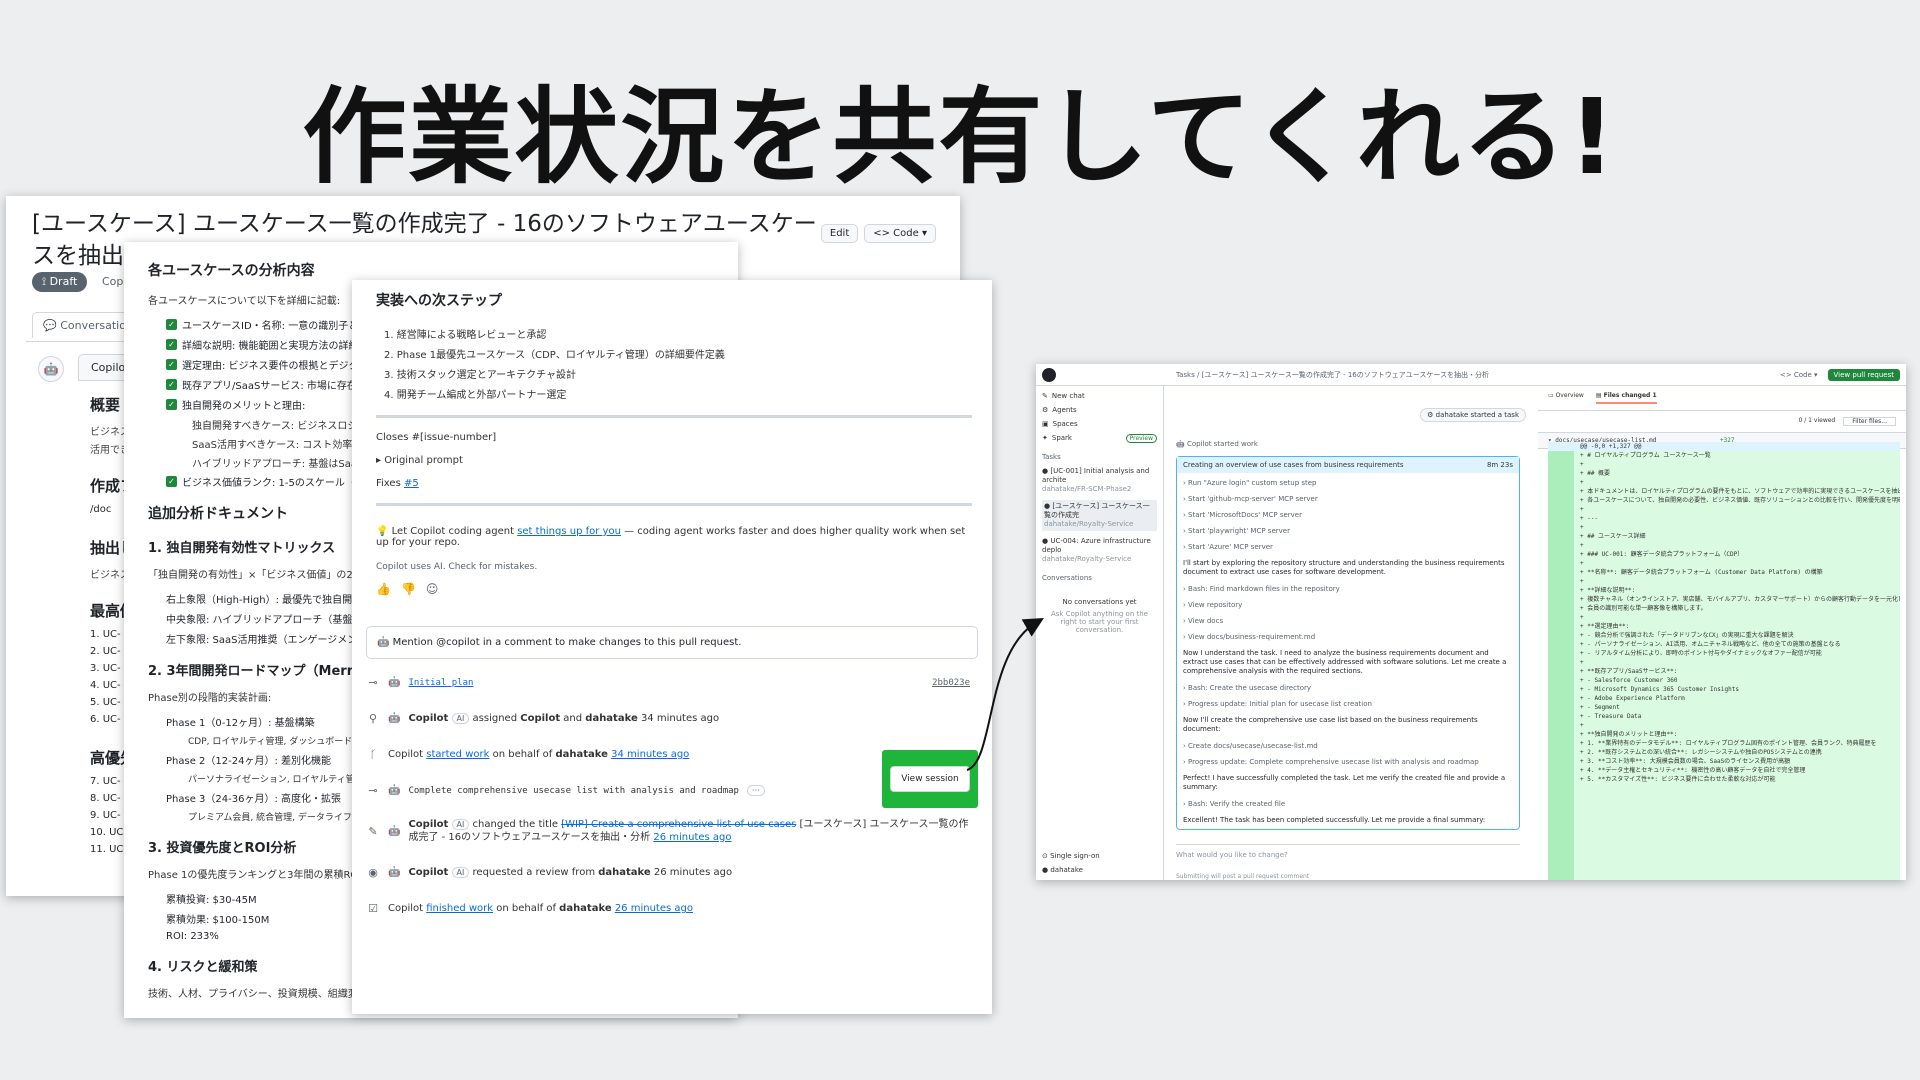 Image resolution: width=1920 pixels, height=1080 pixels. What do you see at coordinates (373, 754) in the screenshot?
I see `branch-icon: ᚴ` at bounding box center [373, 754].